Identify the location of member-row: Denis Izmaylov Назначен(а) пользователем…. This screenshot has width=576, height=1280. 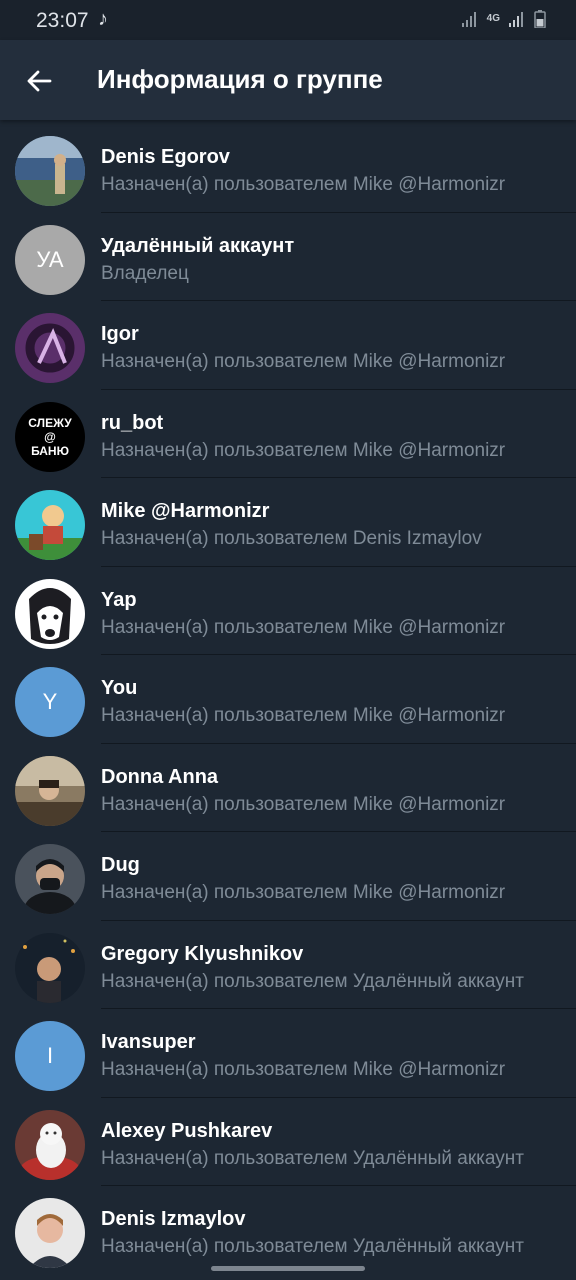
(288, 1230).